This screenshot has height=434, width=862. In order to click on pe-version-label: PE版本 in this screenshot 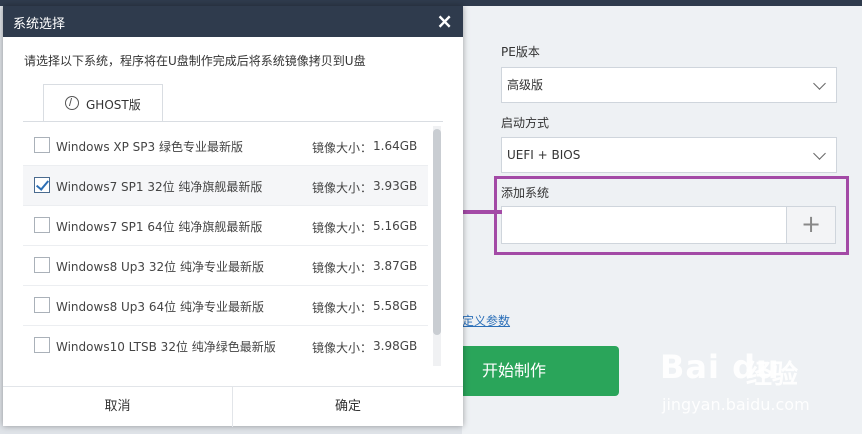, I will do `click(520, 52)`.